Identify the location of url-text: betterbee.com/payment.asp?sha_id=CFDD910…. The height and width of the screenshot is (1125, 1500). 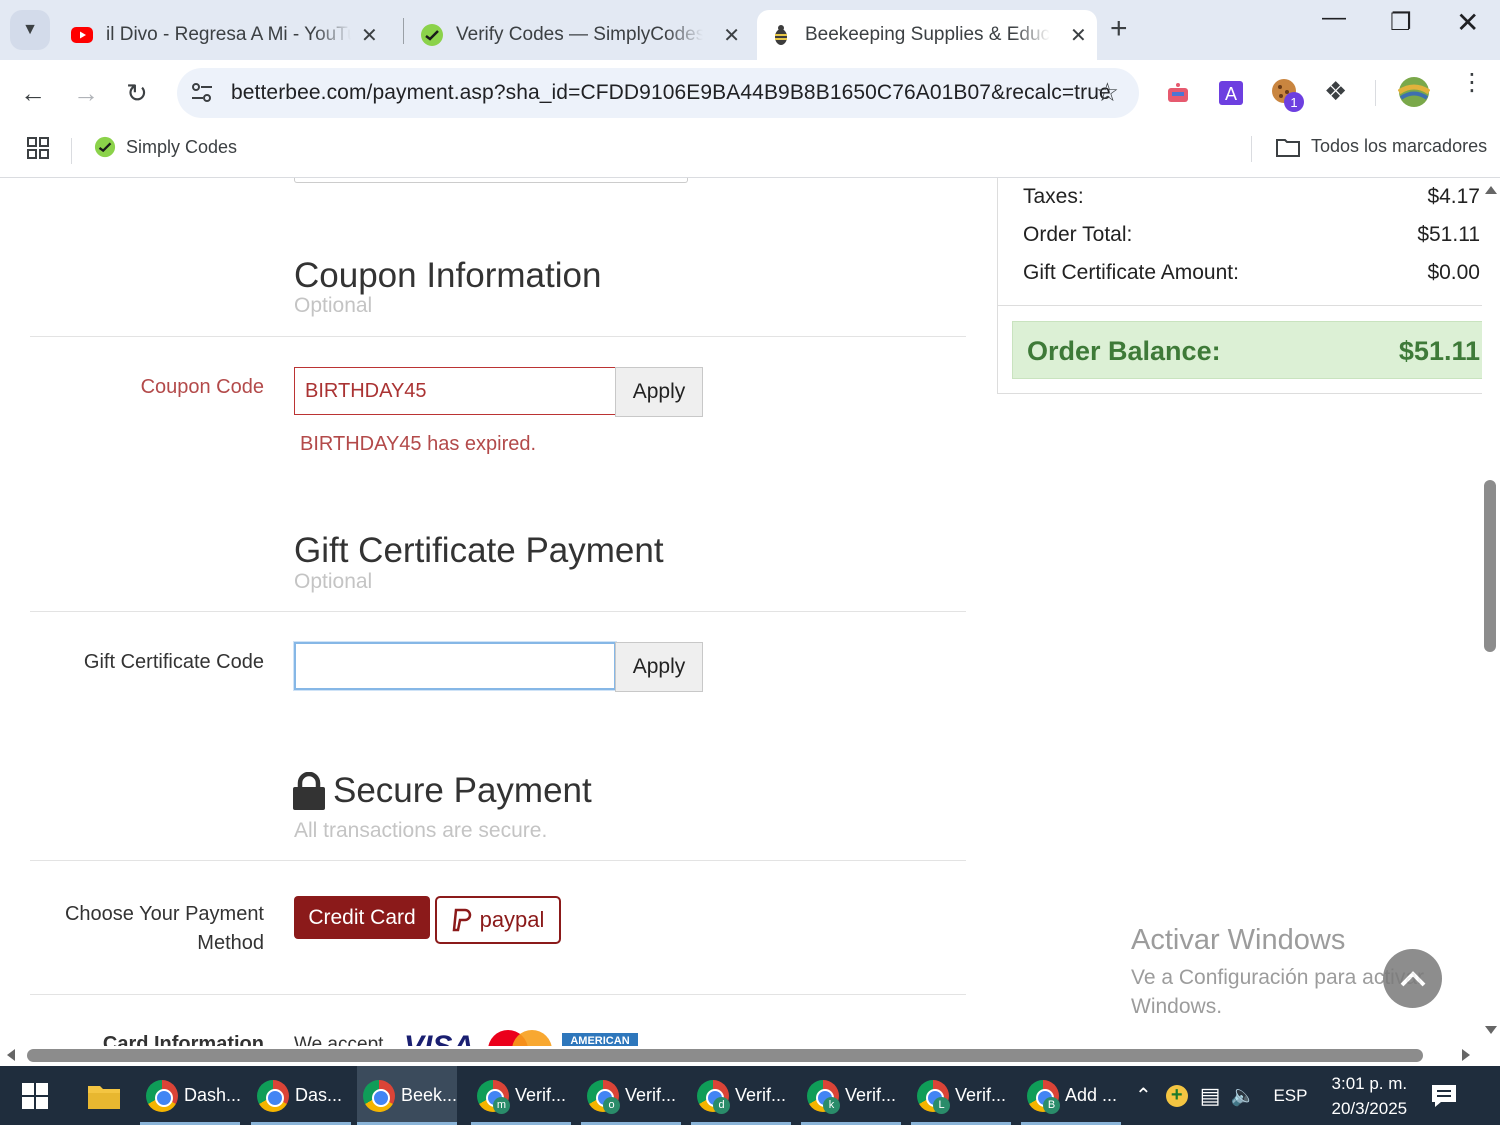
(671, 92).